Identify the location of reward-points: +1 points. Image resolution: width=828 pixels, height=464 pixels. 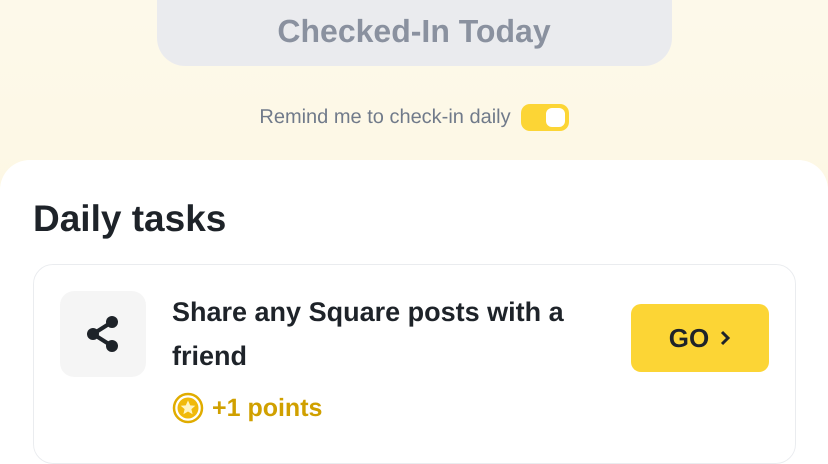
(267, 408).